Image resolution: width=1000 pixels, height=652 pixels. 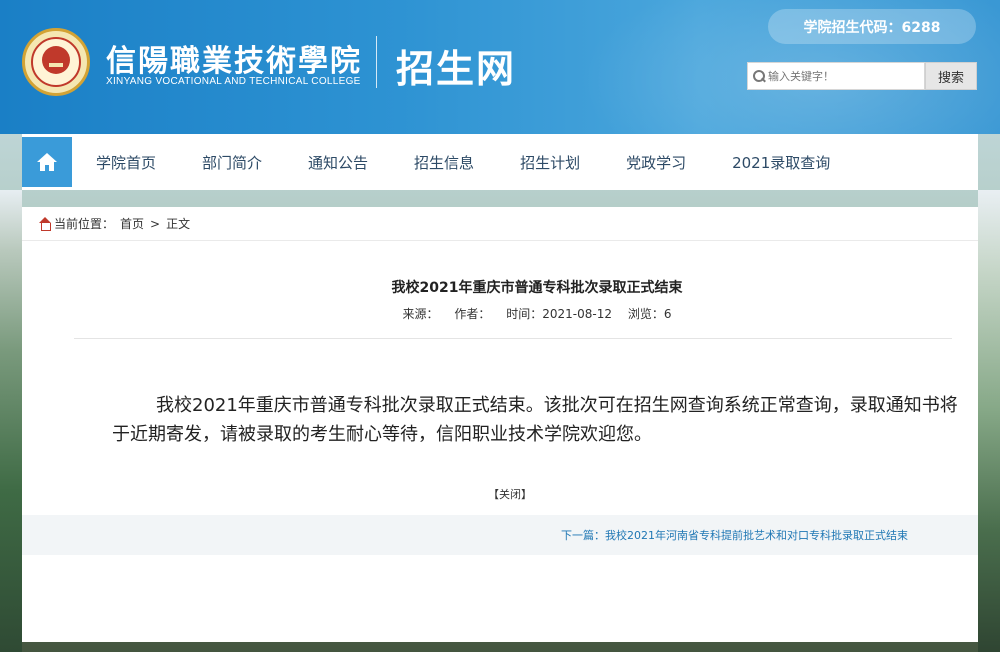 I want to click on nav-item-admission-info: 招生信息, so click(x=444, y=162).